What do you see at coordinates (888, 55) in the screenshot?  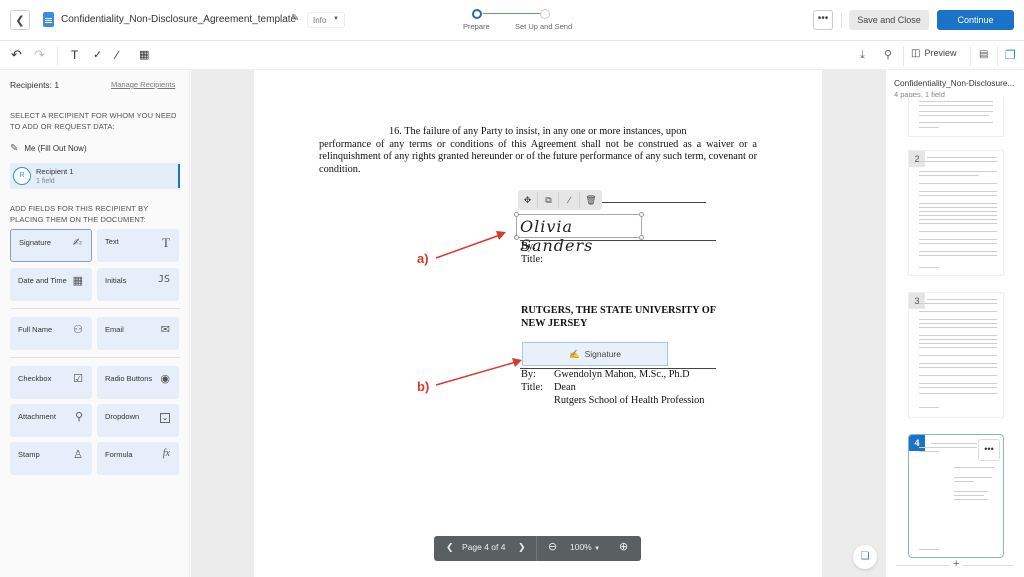 I see `location-pin-icon: ⚲` at bounding box center [888, 55].